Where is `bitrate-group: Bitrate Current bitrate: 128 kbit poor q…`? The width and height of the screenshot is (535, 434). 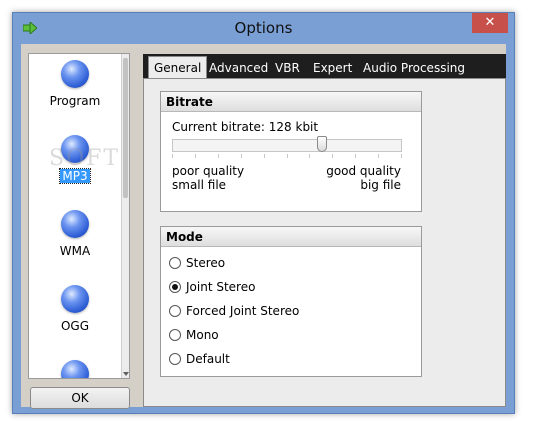
bitrate-group: Bitrate Current bitrate: 128 kbit poor q… is located at coordinates (291, 151).